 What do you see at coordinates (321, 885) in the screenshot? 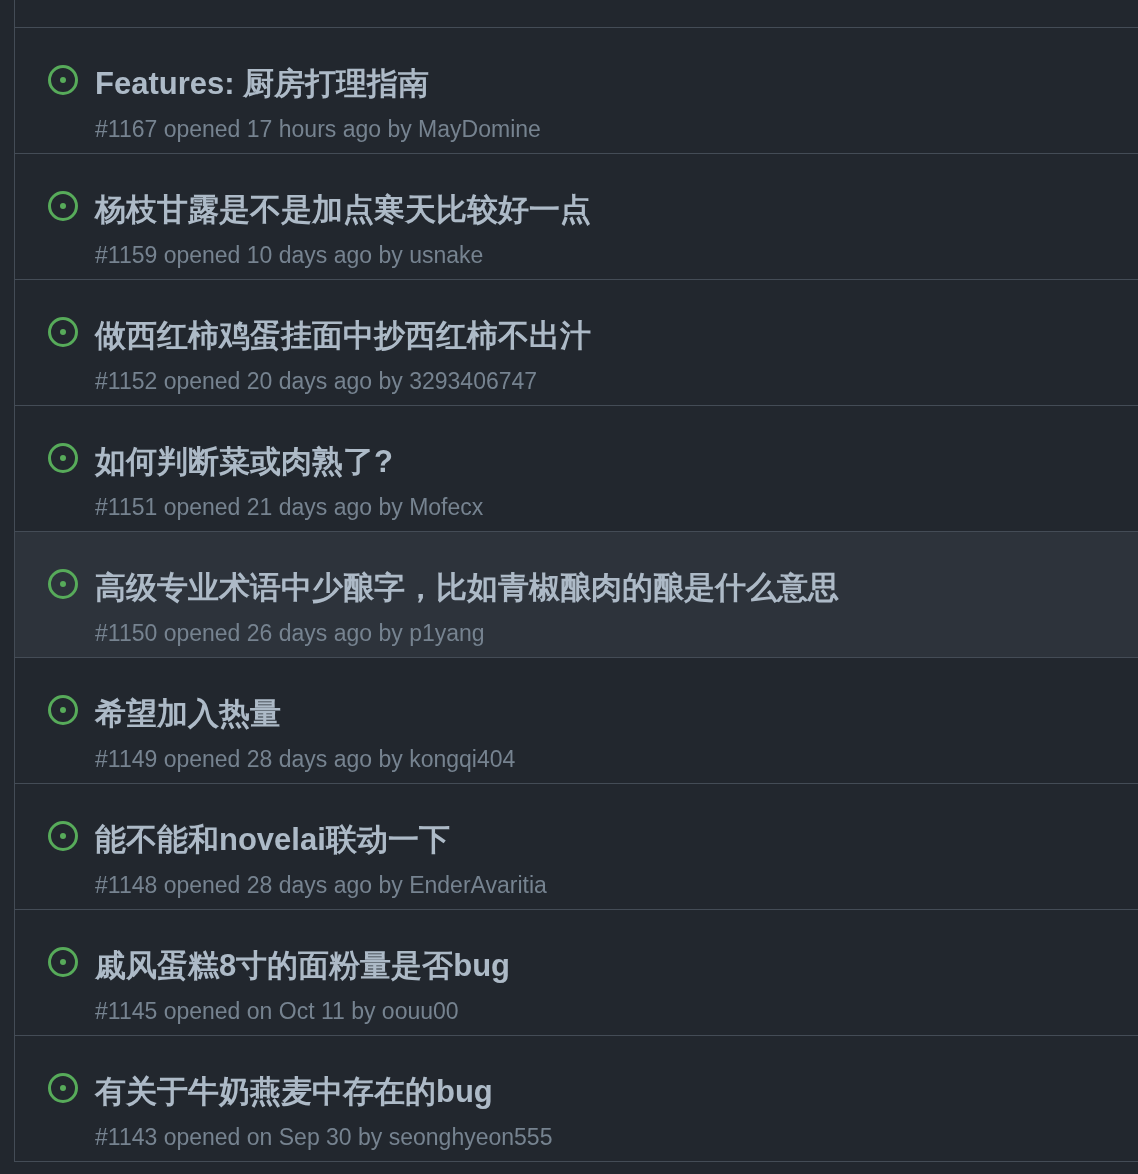
I see `issue-meta: #1148 opened 28 days ago by EnderAvaritia` at bounding box center [321, 885].